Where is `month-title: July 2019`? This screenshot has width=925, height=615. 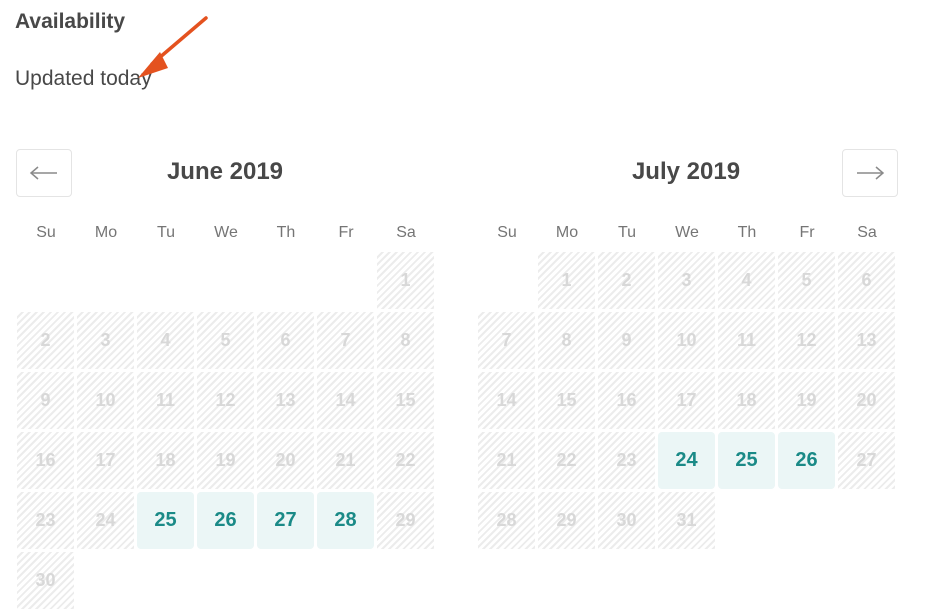
month-title: July 2019 is located at coordinates (686, 171).